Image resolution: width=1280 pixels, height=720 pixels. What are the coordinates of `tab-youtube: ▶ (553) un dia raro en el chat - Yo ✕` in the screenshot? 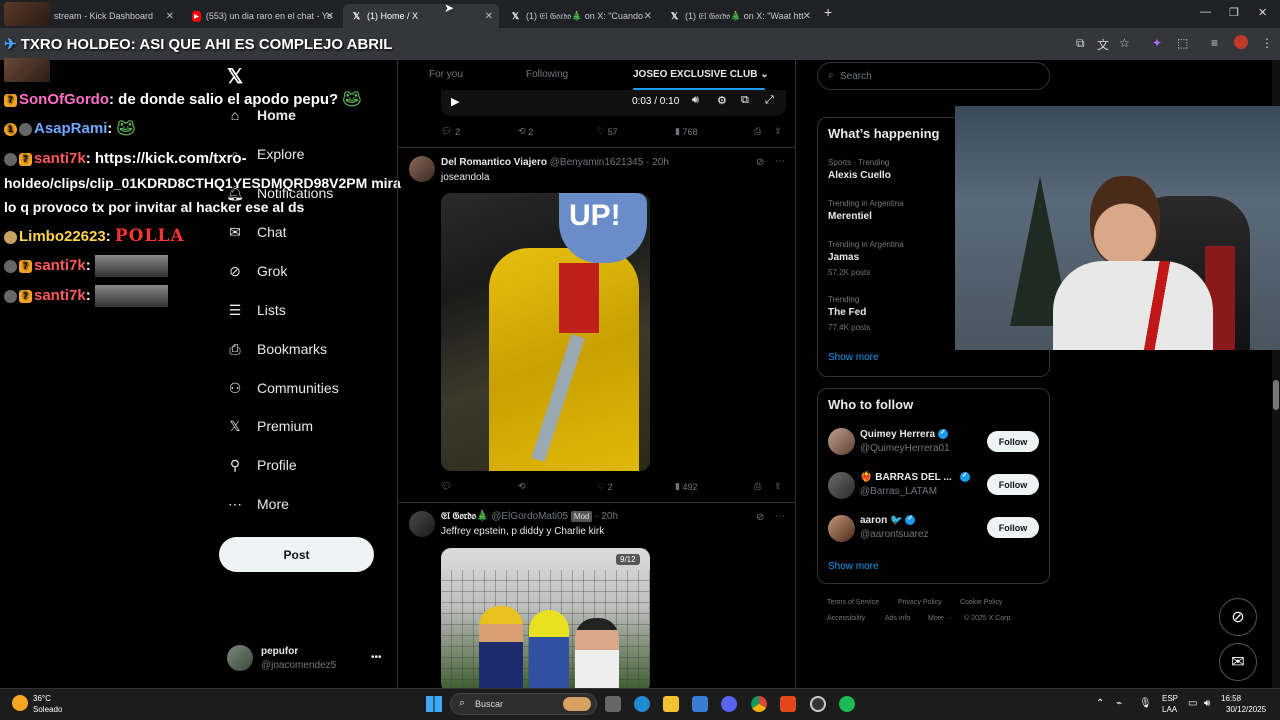 It's located at (262, 16).